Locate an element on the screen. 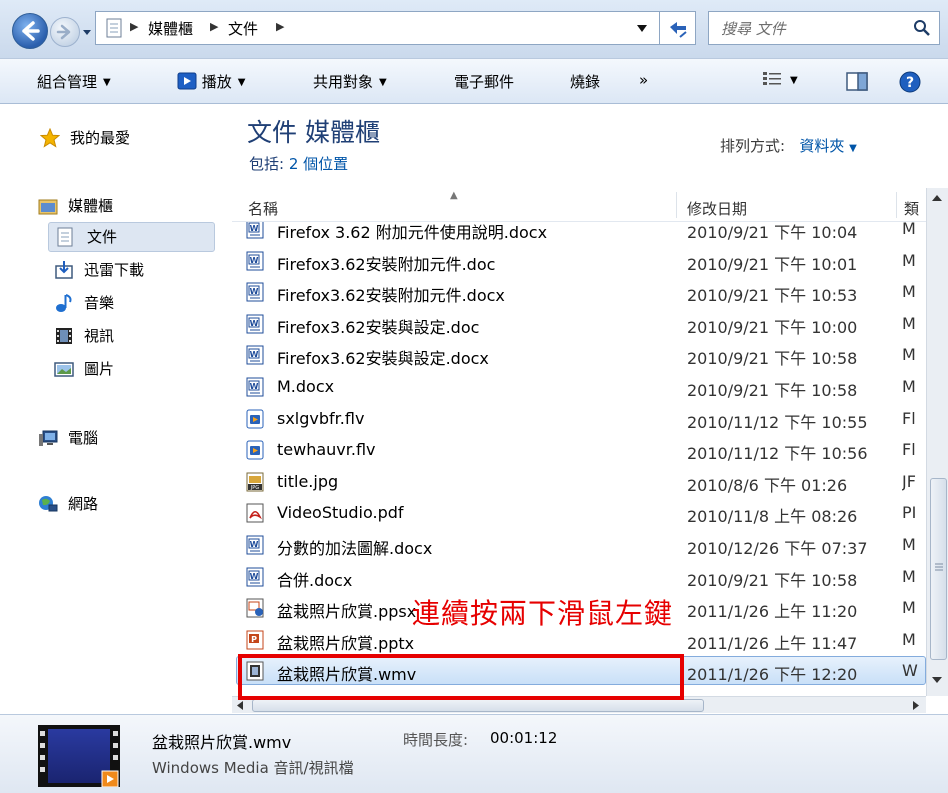  file-row: W 合併.docx 2010/9/21 下午 10:58 M is located at coordinates (579, 576).